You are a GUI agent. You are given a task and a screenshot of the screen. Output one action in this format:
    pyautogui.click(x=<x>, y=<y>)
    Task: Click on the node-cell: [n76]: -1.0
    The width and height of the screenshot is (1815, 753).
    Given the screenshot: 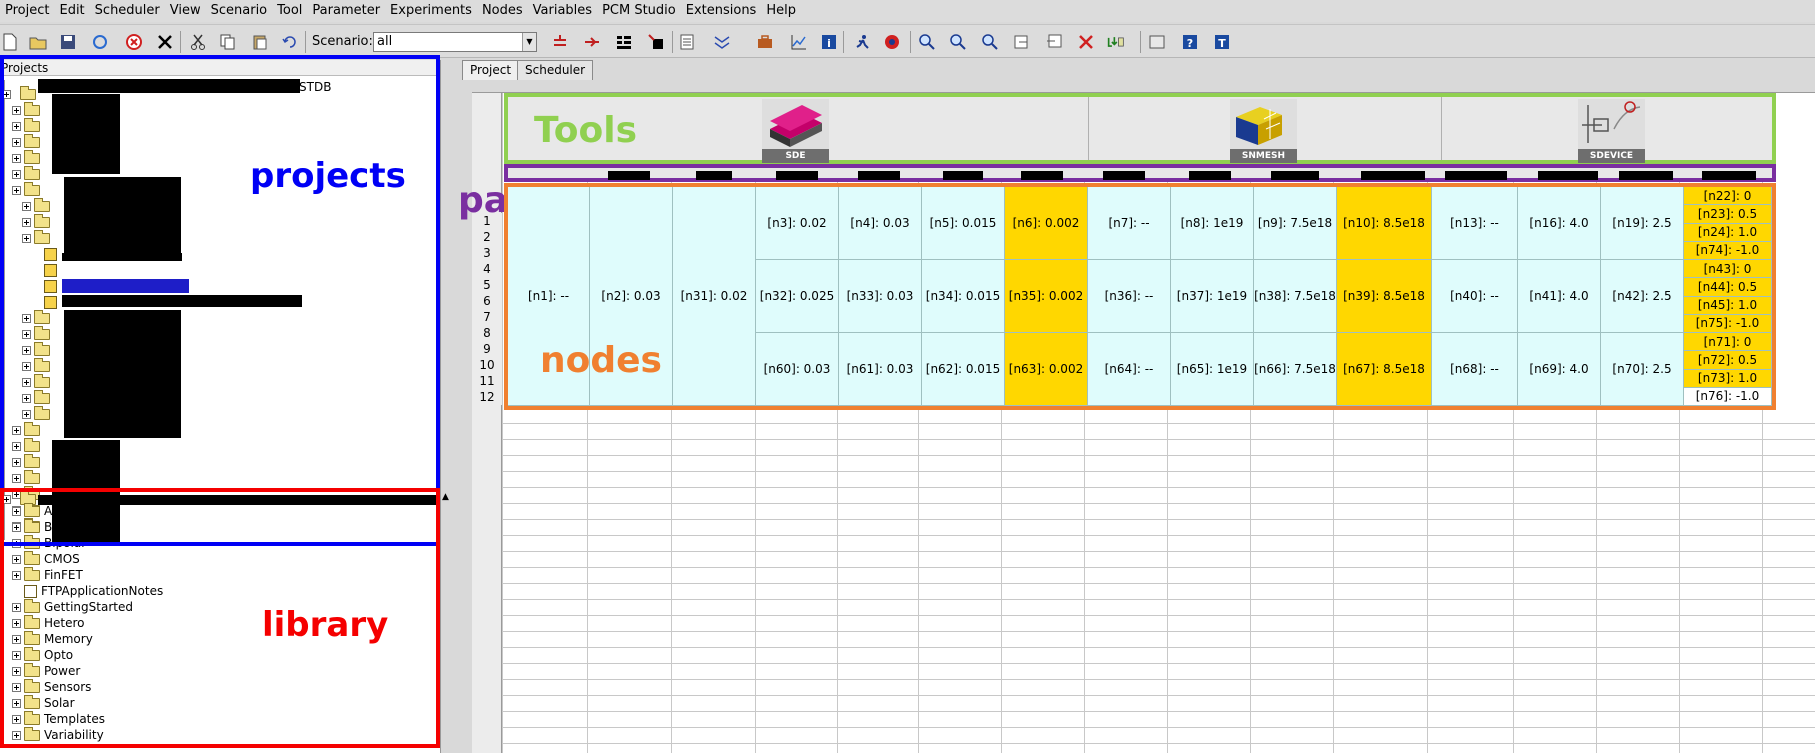 What is the action you would take?
    pyautogui.click(x=1728, y=396)
    